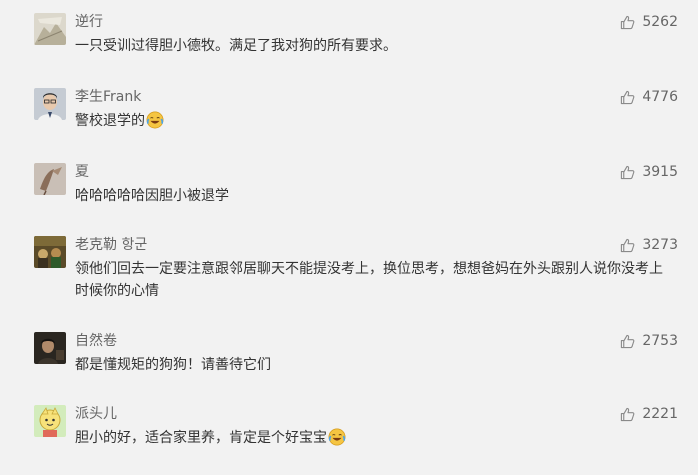  What do you see at coordinates (660, 245) in the screenshot?
I see `like-count: 3273` at bounding box center [660, 245].